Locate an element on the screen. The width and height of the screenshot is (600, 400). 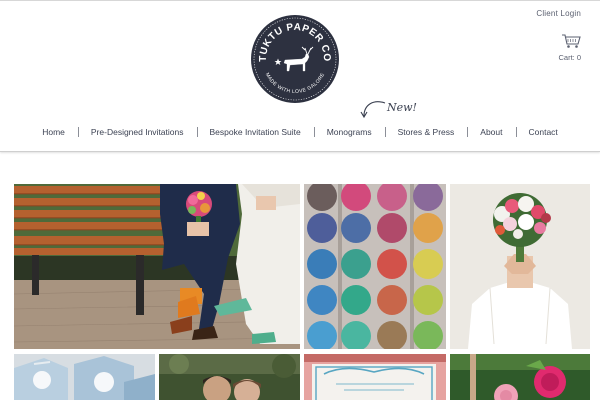
gallery-tile-watercolor-palette is located at coordinates (375, 266).